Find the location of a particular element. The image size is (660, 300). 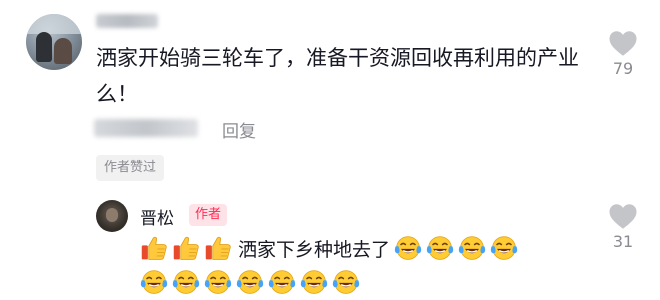

leading-emojis is located at coordinates (188, 248).